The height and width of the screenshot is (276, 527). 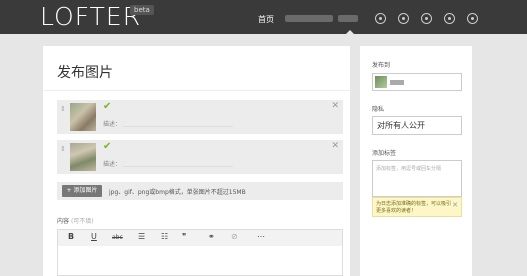 I want to click on top-nav: LOFTER beta 首页, so click(x=263, y=17).